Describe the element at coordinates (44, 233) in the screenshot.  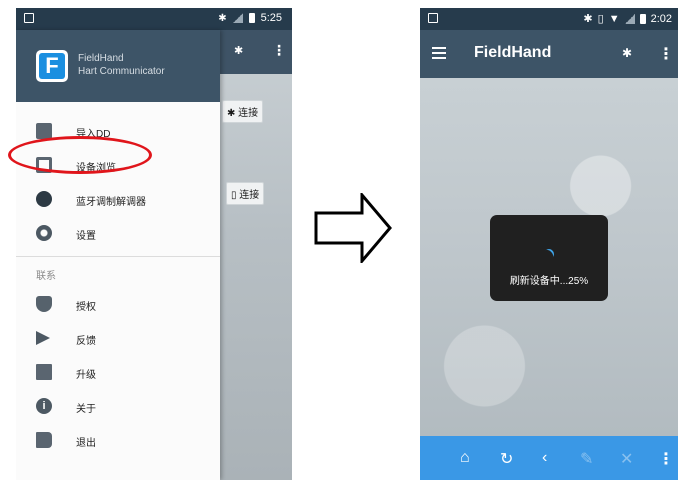
I see `gear-icon` at that location.